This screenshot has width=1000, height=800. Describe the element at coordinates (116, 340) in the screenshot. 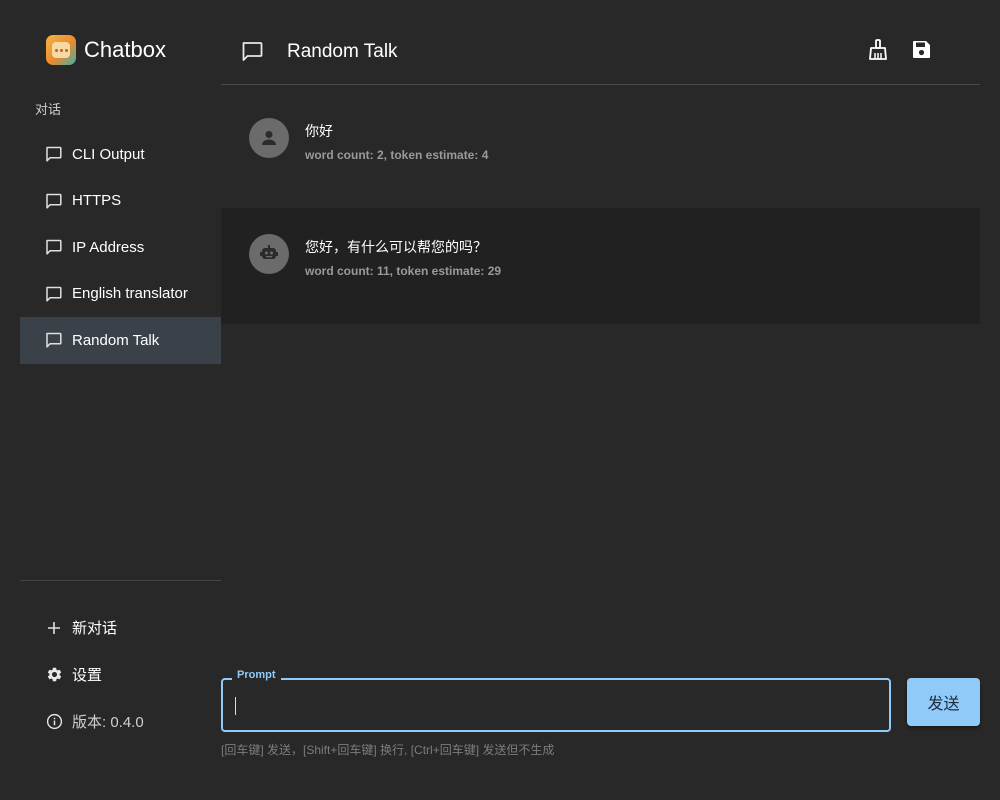

I see `conversation-label: Random Talk` at that location.